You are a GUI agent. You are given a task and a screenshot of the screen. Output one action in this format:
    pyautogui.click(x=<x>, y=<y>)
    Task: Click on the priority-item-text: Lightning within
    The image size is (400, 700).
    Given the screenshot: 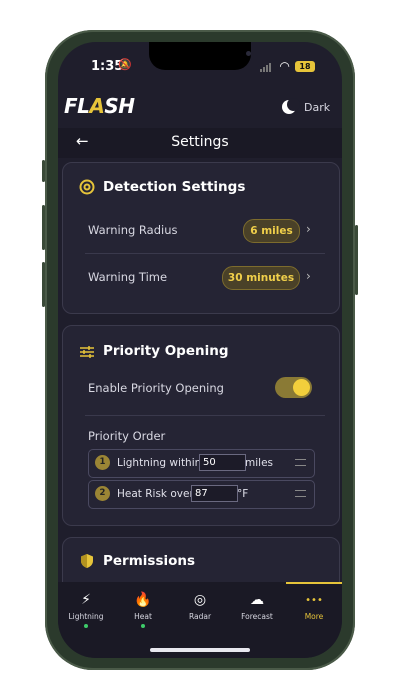 What is the action you would take?
    pyautogui.click(x=159, y=463)
    